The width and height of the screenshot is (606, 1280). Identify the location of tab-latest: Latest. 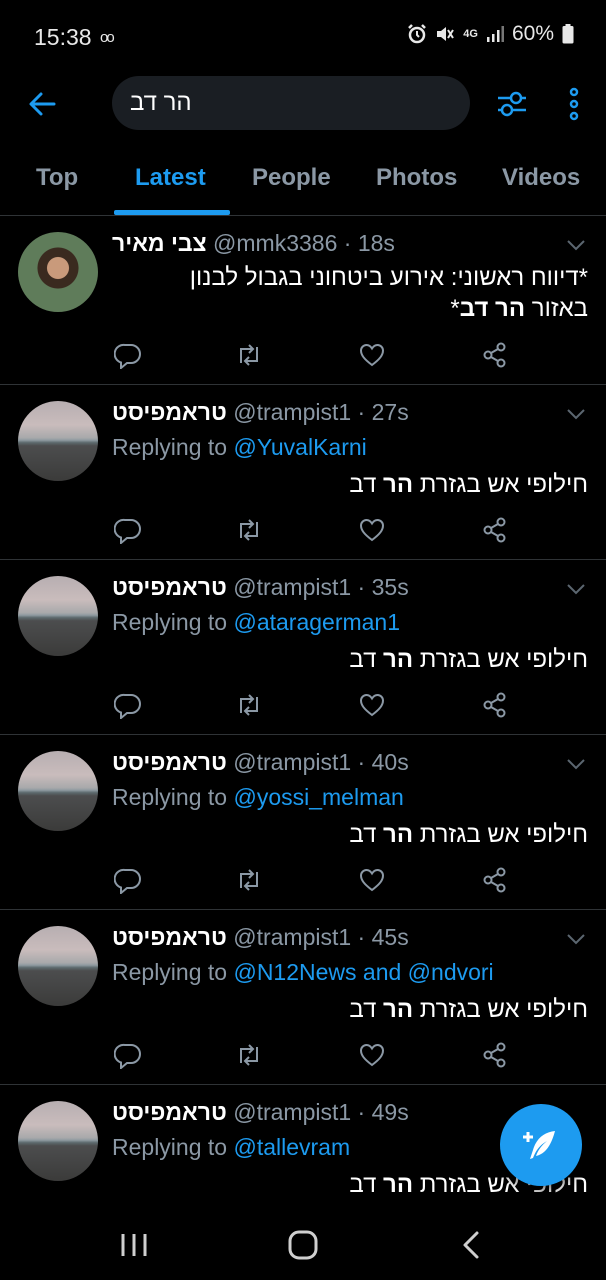
(170, 178).